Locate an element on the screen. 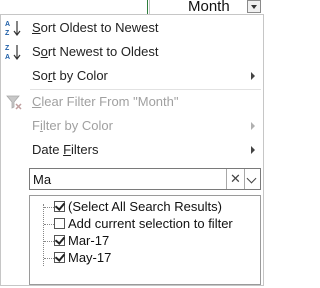  filter-by-color-label: Filter by Color is located at coordinates (72, 125).